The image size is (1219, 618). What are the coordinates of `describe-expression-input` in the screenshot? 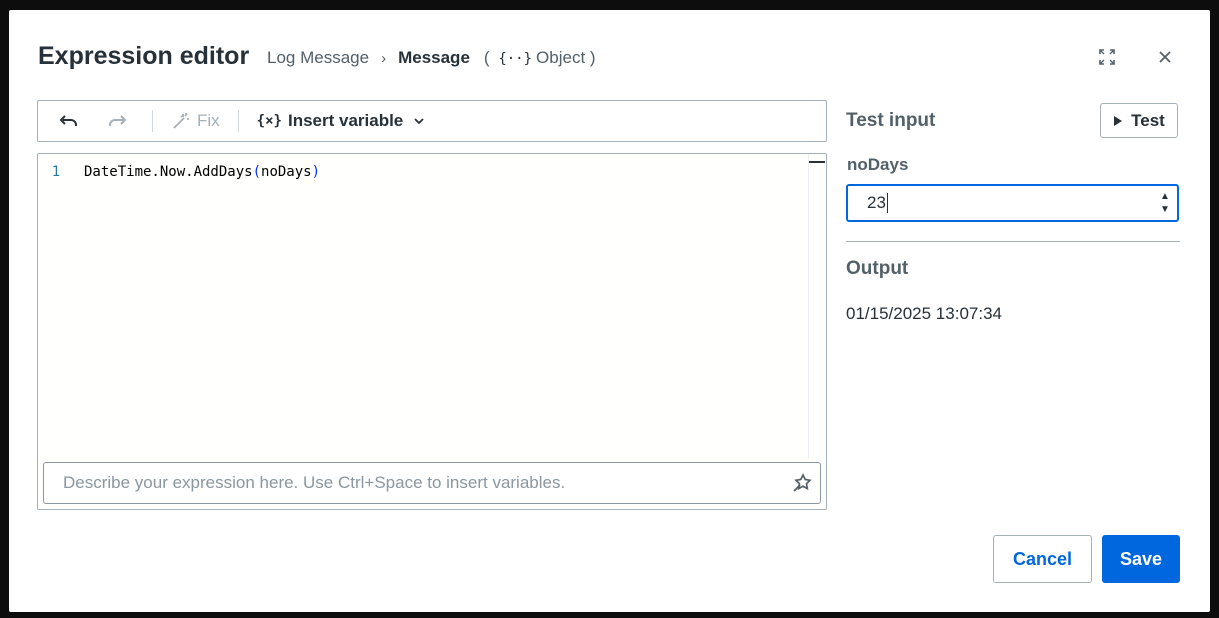 It's located at (414, 483).